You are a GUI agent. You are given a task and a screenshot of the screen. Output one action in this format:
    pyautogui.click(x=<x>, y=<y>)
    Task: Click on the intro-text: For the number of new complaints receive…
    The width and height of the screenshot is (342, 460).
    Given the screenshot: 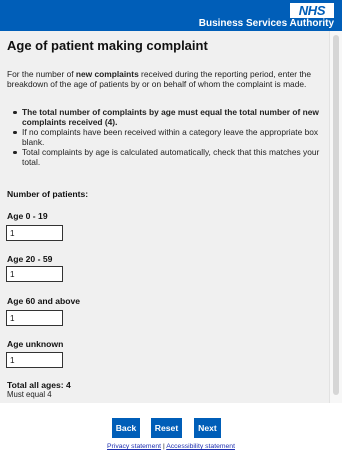 What is the action you would take?
    pyautogui.click(x=166, y=79)
    